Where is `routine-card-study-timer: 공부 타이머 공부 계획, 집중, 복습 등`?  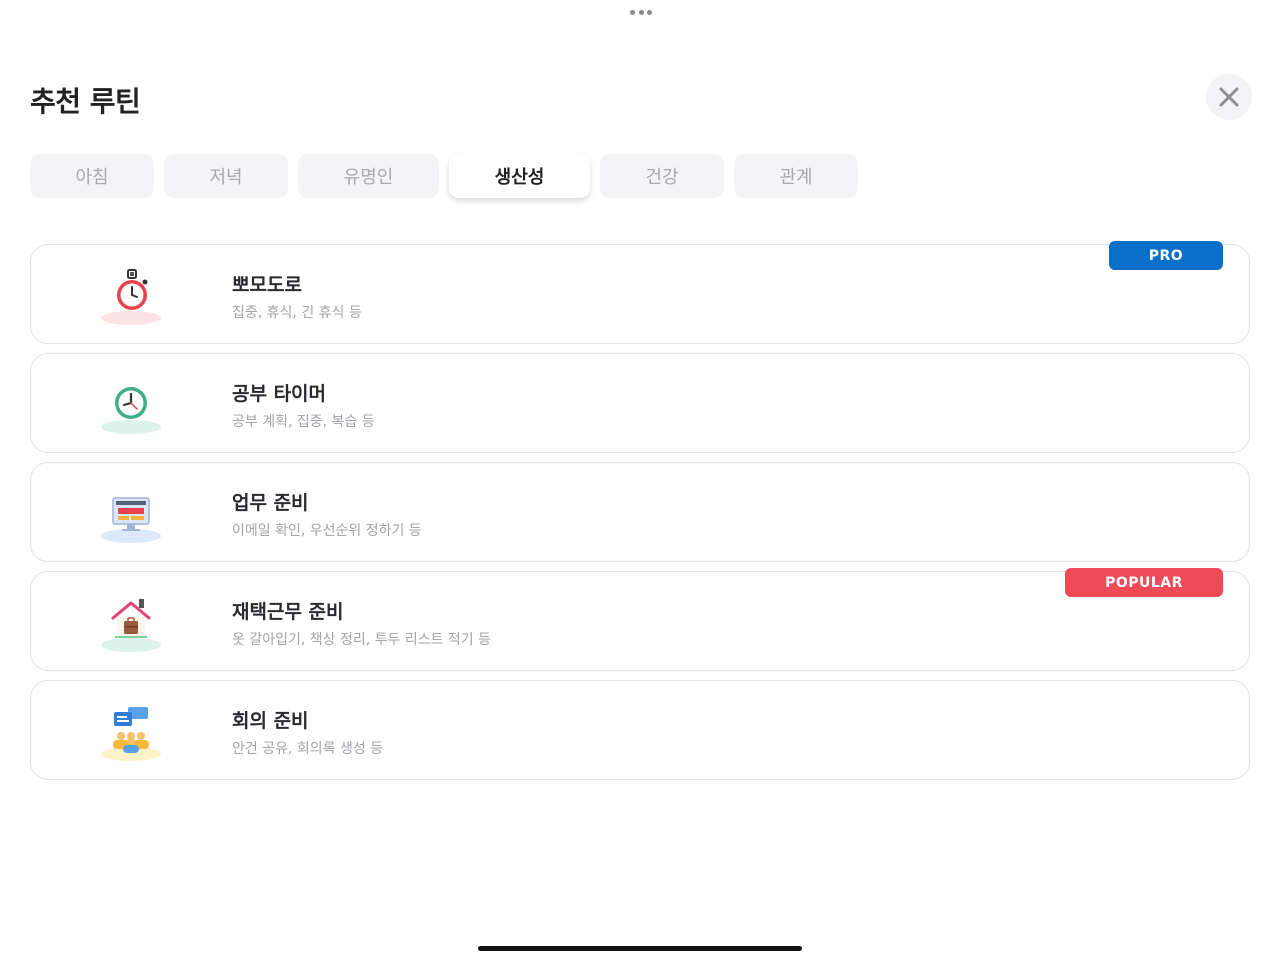 routine-card-study-timer: 공부 타이머 공부 계획, 집중, 복습 등 is located at coordinates (640, 403).